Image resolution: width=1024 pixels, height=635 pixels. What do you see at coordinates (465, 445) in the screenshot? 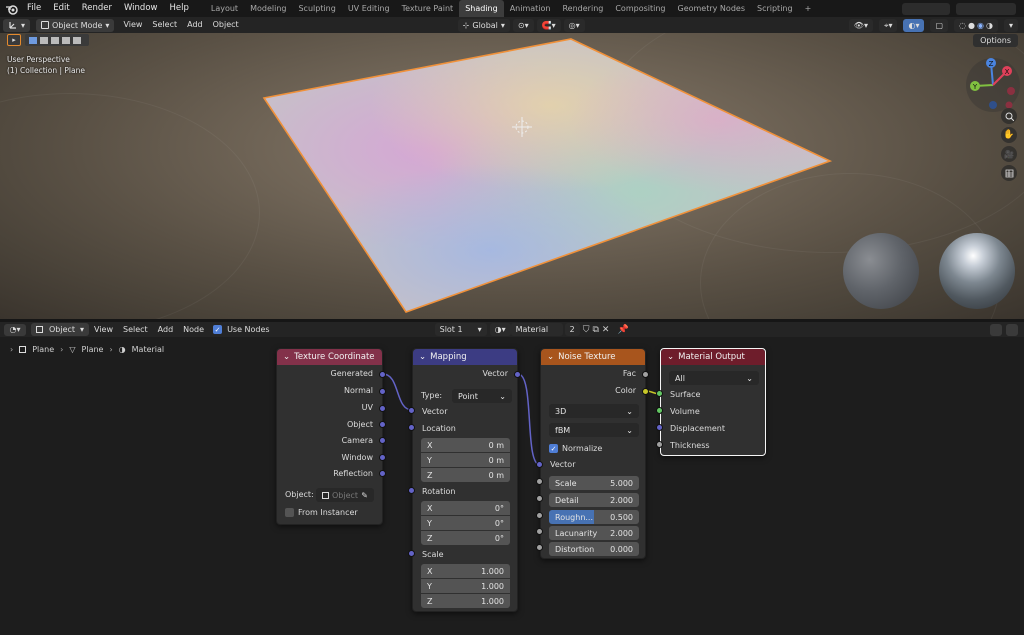
I see `location-x-field: X 0 m` at bounding box center [465, 445].